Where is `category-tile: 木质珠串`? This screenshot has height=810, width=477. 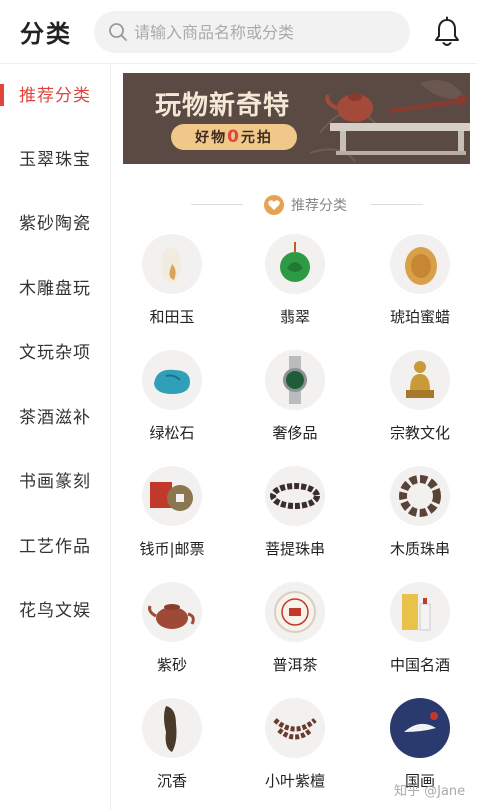
category-tile: 木质珠串 is located at coordinates (418, 520).